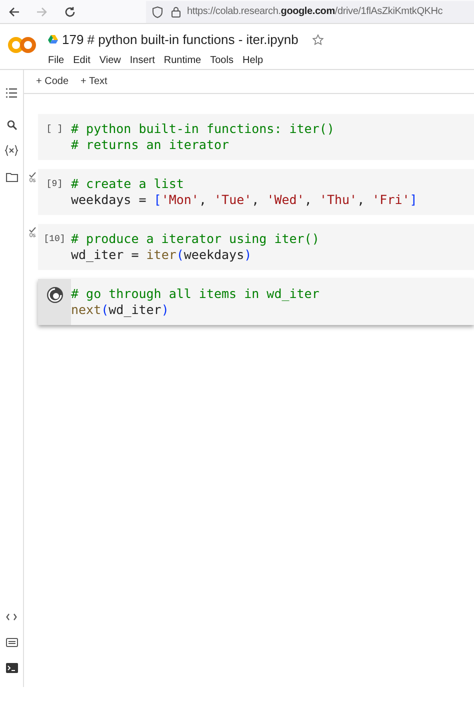  What do you see at coordinates (180, 40) in the screenshot?
I see `notebook-title: 179 # python built-in functions - iter.ipynb` at bounding box center [180, 40].